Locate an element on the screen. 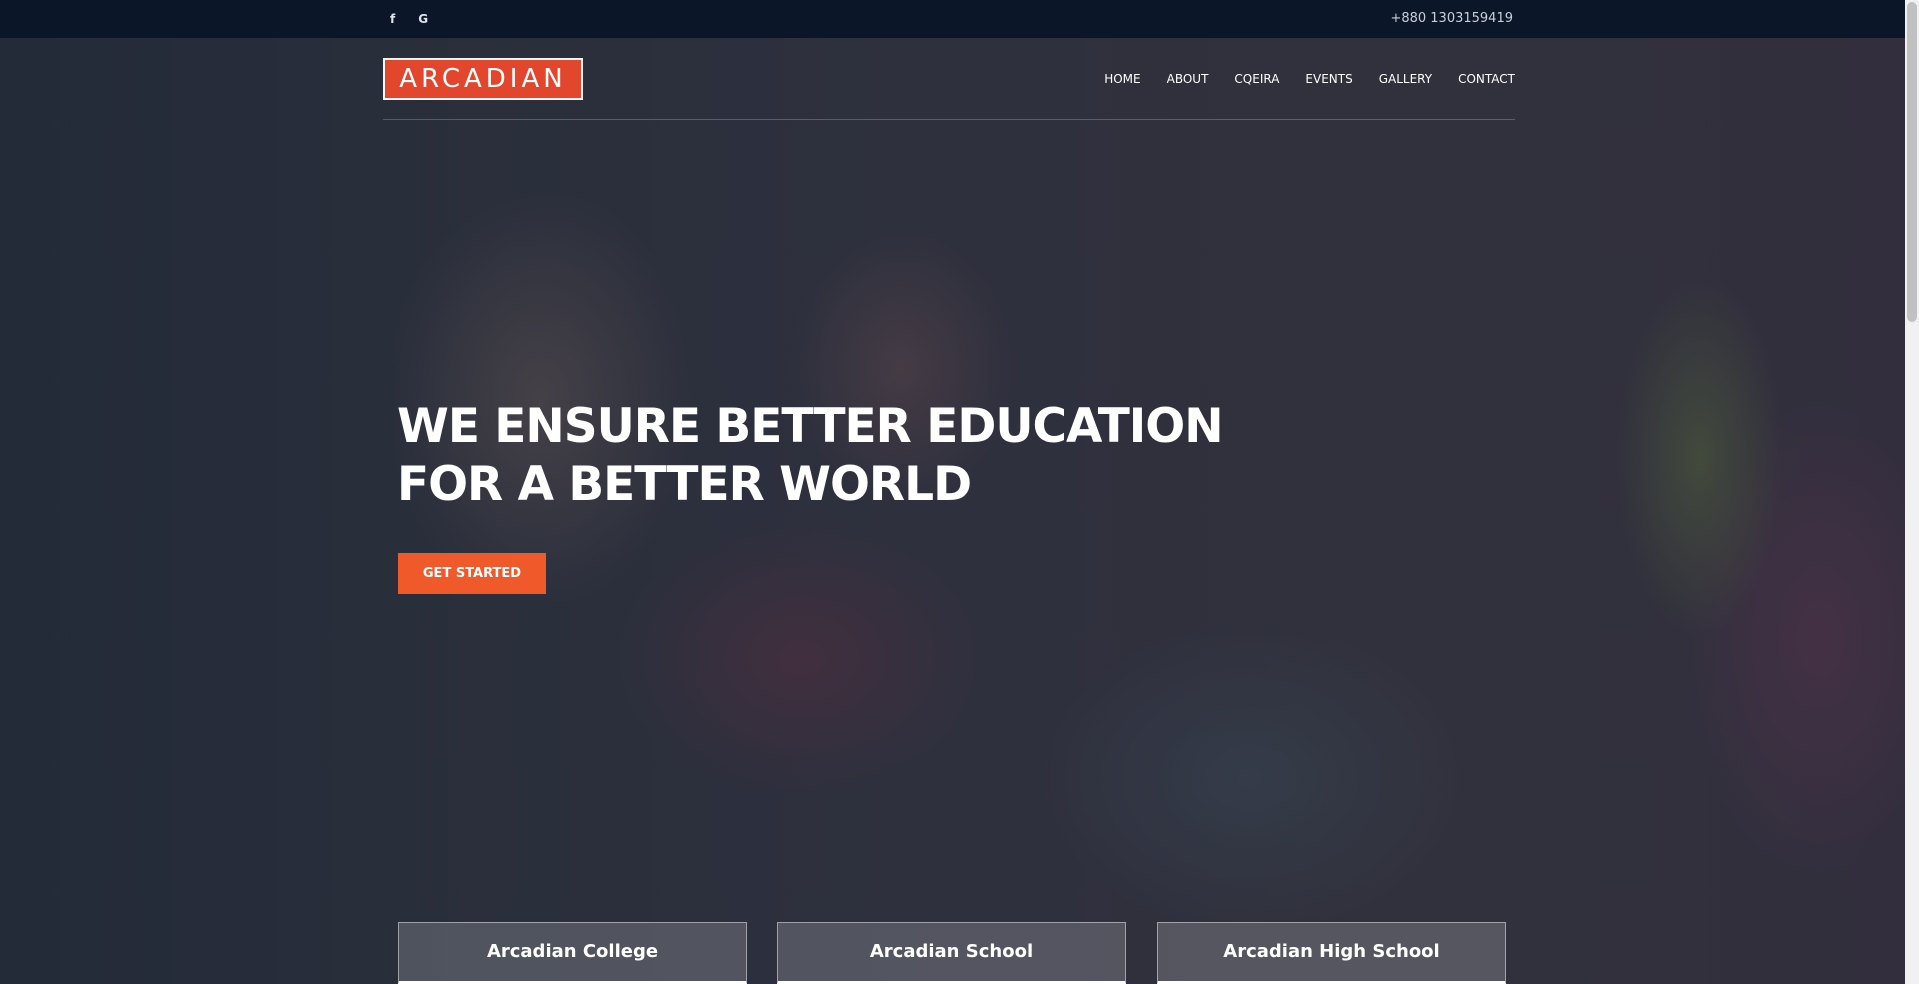  social-links: f G is located at coordinates (409, 19).